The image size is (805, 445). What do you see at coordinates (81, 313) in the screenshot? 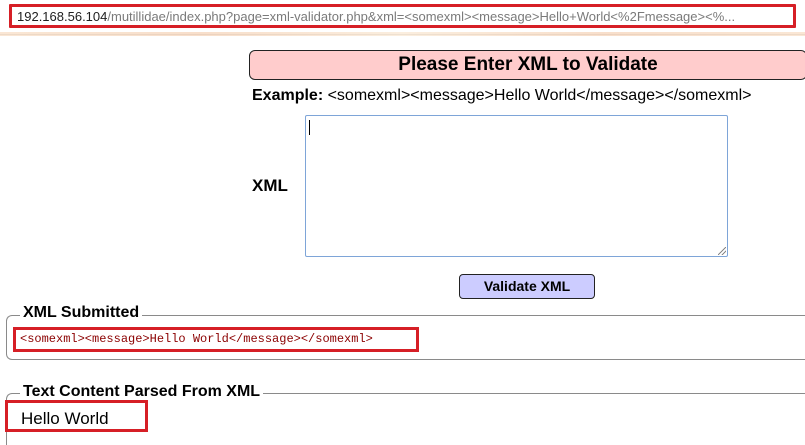
I see `xml-submitted-legend: XML Submitted` at bounding box center [81, 313].